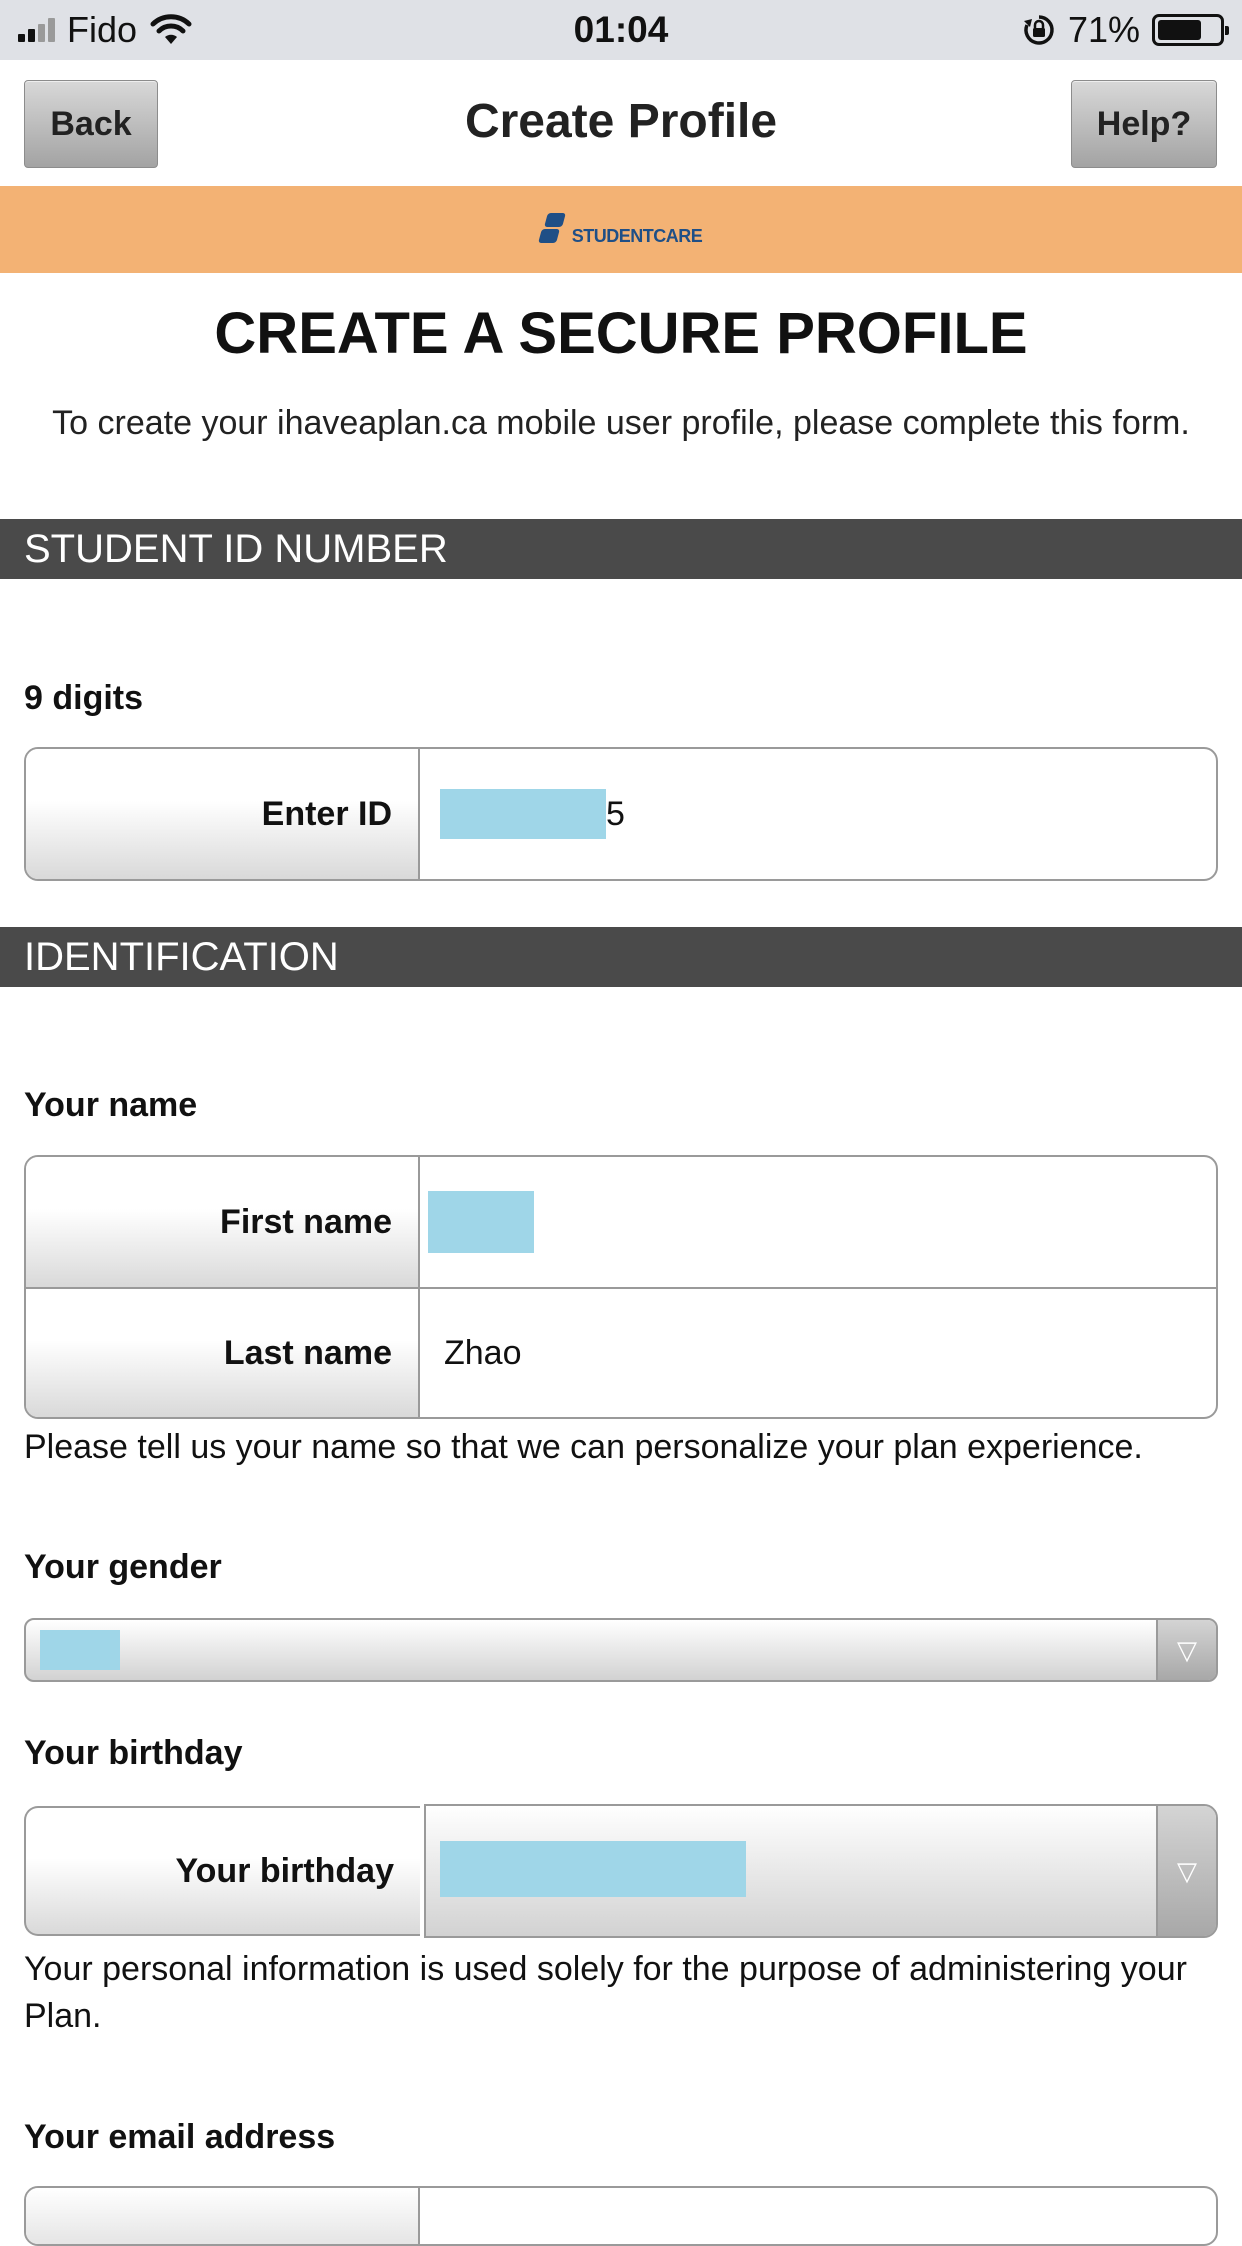 This screenshot has height=2246, width=1242. What do you see at coordinates (223, 1222) in the screenshot?
I see `first-name-label: First name` at bounding box center [223, 1222].